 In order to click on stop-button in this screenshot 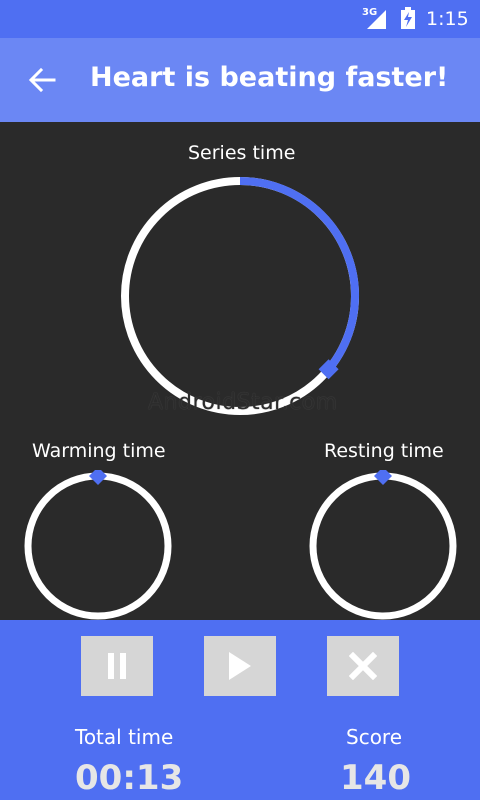, I will do `click(363, 666)`.